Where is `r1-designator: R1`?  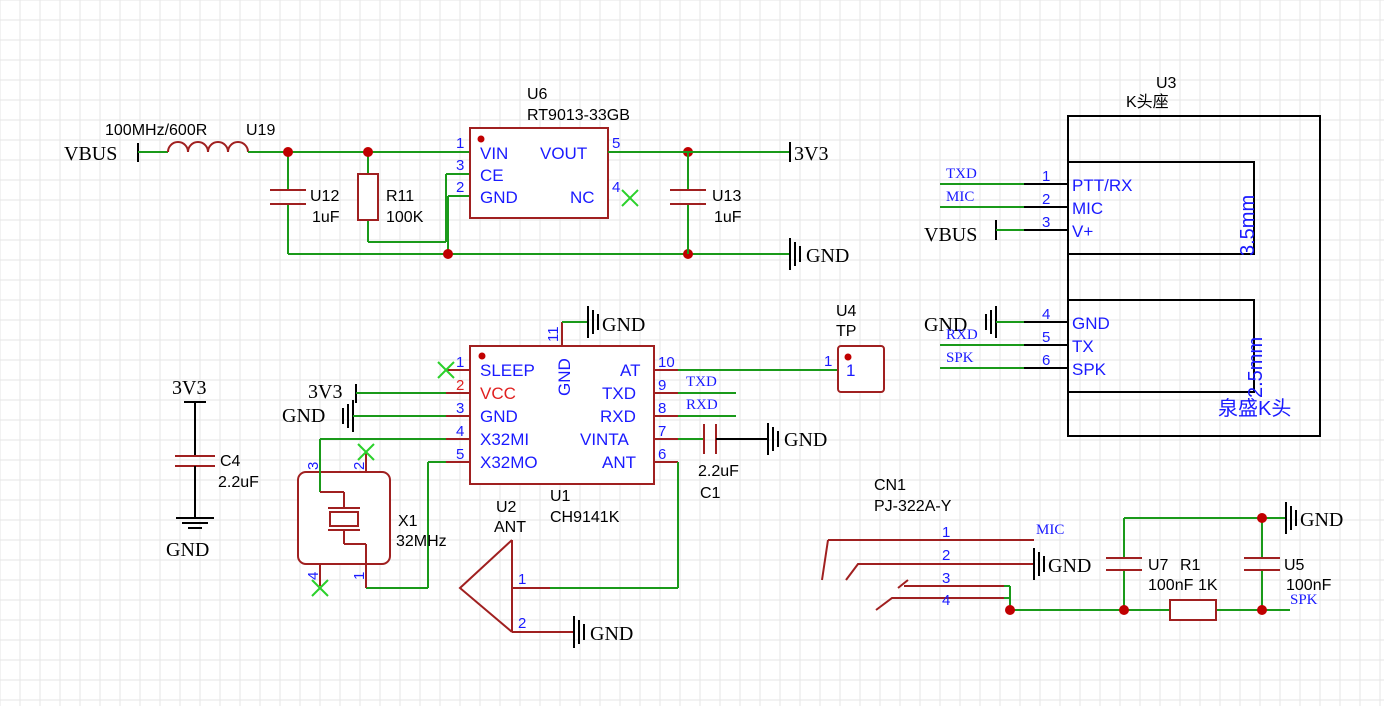
r1-designator: R1 is located at coordinates (1190, 565).